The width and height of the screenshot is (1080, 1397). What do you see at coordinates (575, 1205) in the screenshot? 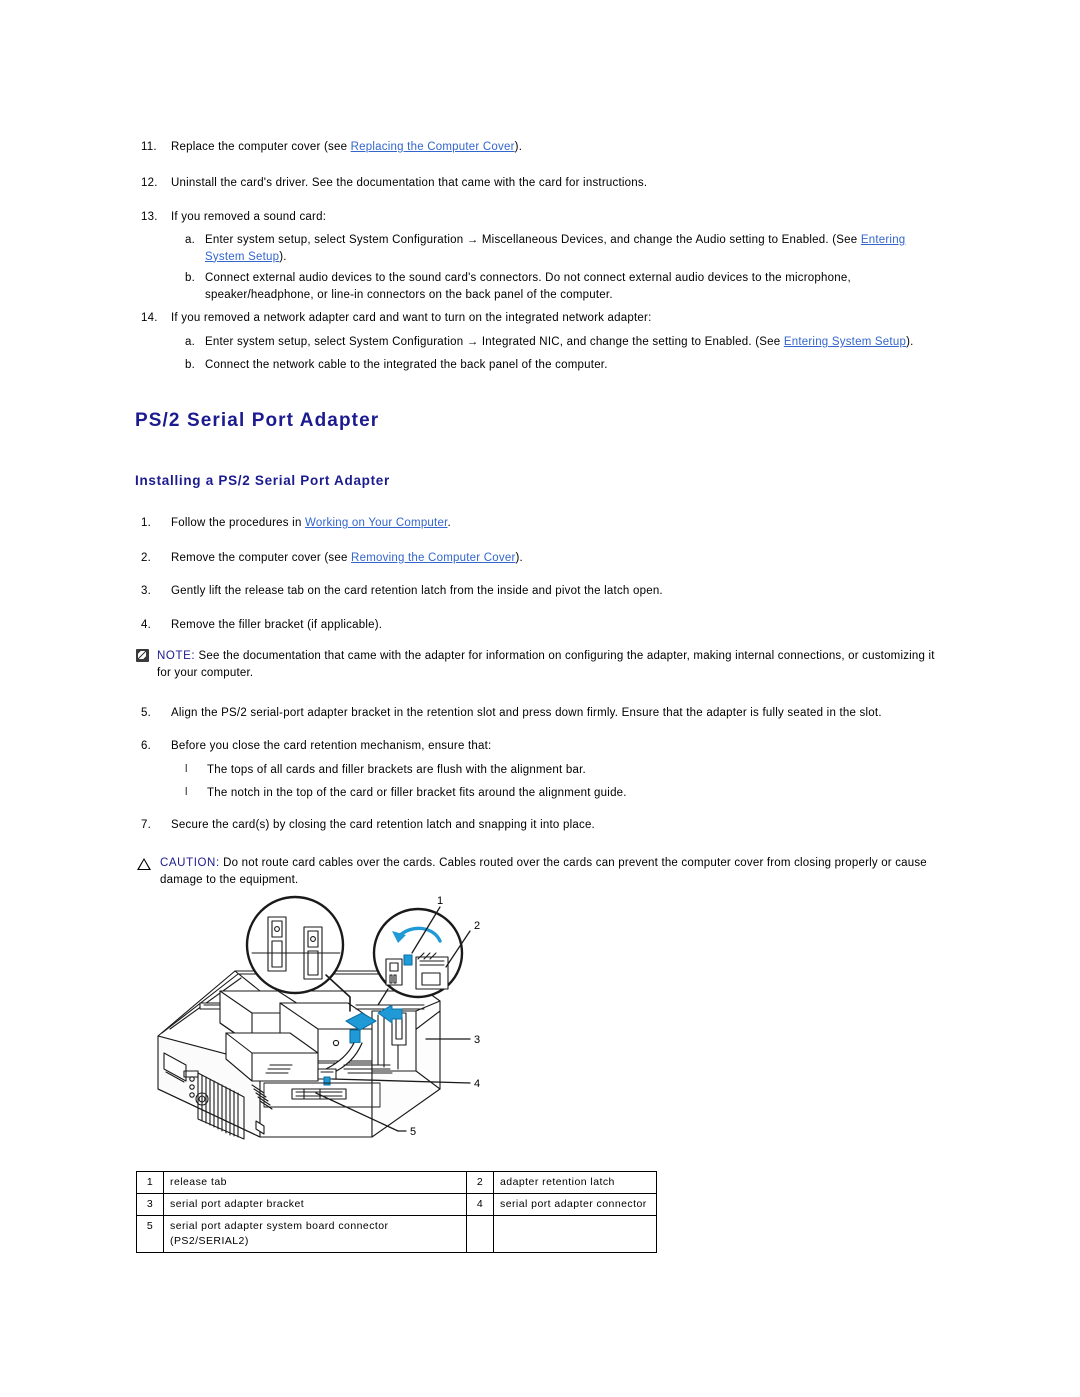
I see `legend-label: serial port adapter connector` at bounding box center [575, 1205].